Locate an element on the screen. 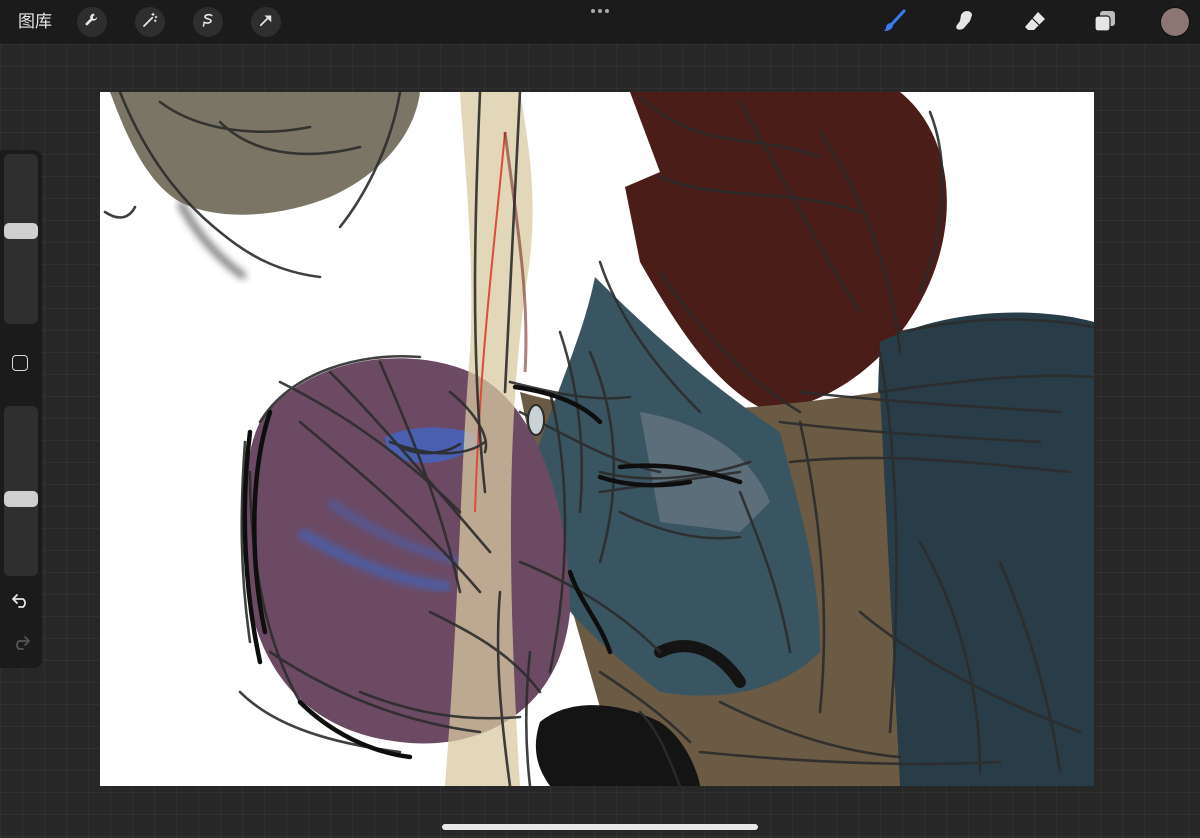 The width and height of the screenshot is (1200, 838). arrow-cursor-icon is located at coordinates (266, 22).